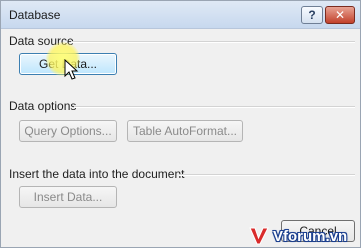 This screenshot has width=363, height=250. What do you see at coordinates (180, 15) in the screenshot?
I see `title-bar: Database ? ✕` at bounding box center [180, 15].